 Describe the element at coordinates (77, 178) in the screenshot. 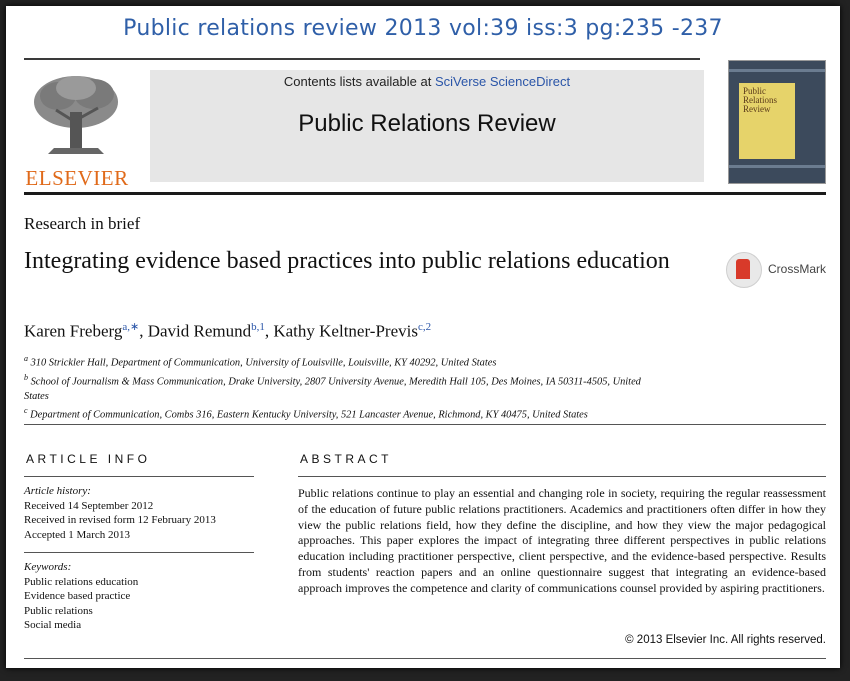

I see `elsevier-wordmark: ELSEVIER` at that location.